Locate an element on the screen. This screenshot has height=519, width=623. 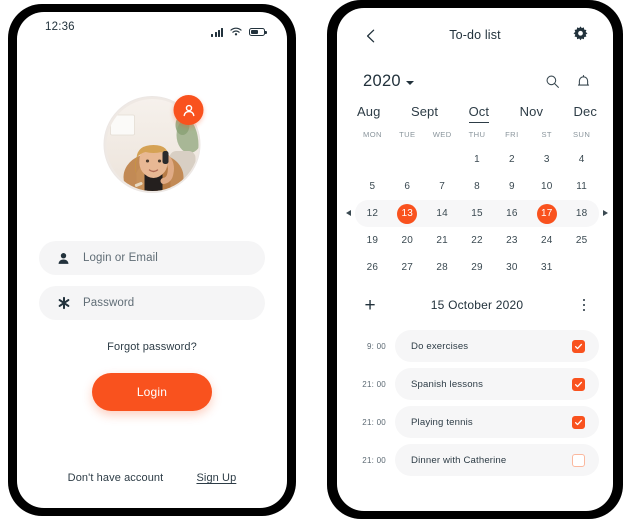
year-selector: 2020 is located at coordinates (388, 81).